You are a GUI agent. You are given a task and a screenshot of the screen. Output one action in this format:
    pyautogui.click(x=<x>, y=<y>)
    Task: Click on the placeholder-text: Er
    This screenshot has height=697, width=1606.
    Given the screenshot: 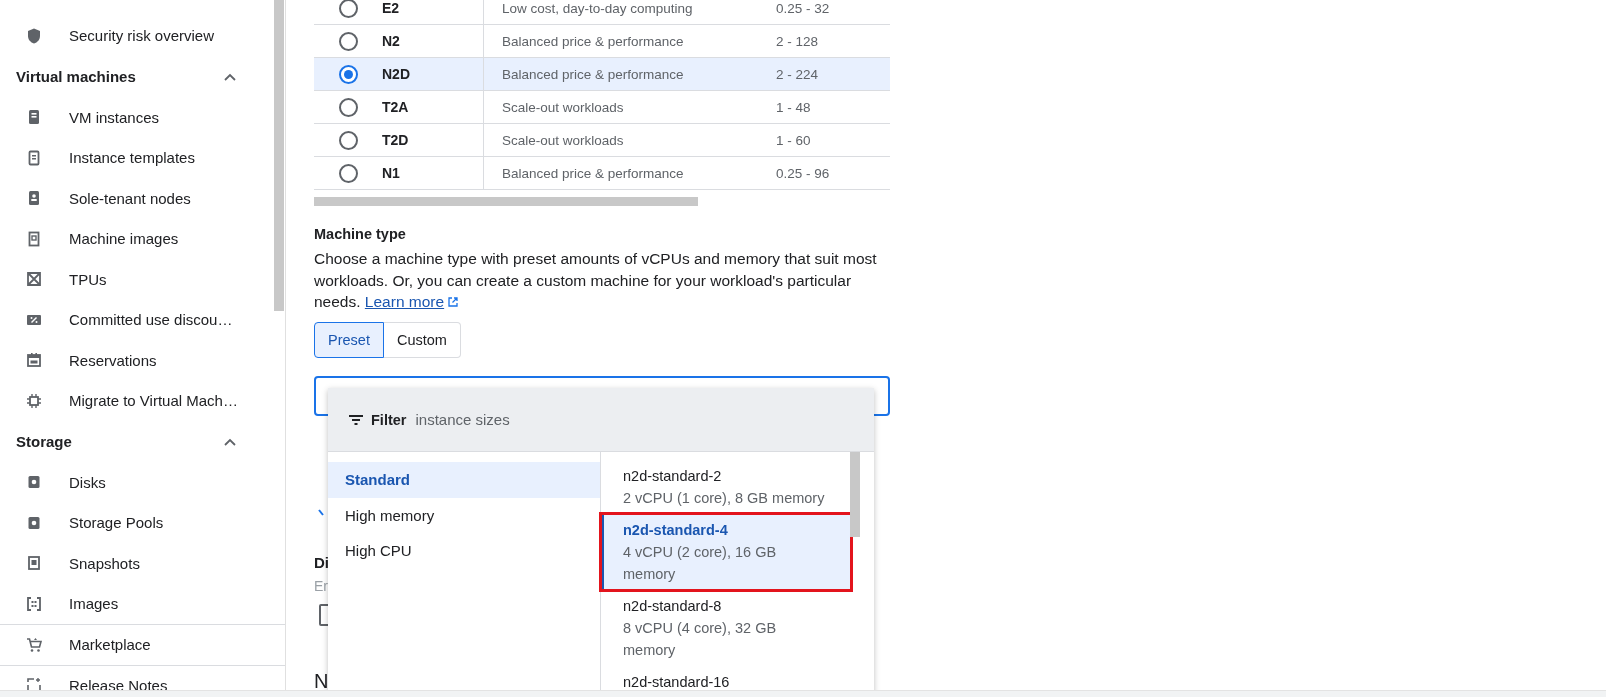 What is the action you would take?
    pyautogui.click(x=321, y=585)
    